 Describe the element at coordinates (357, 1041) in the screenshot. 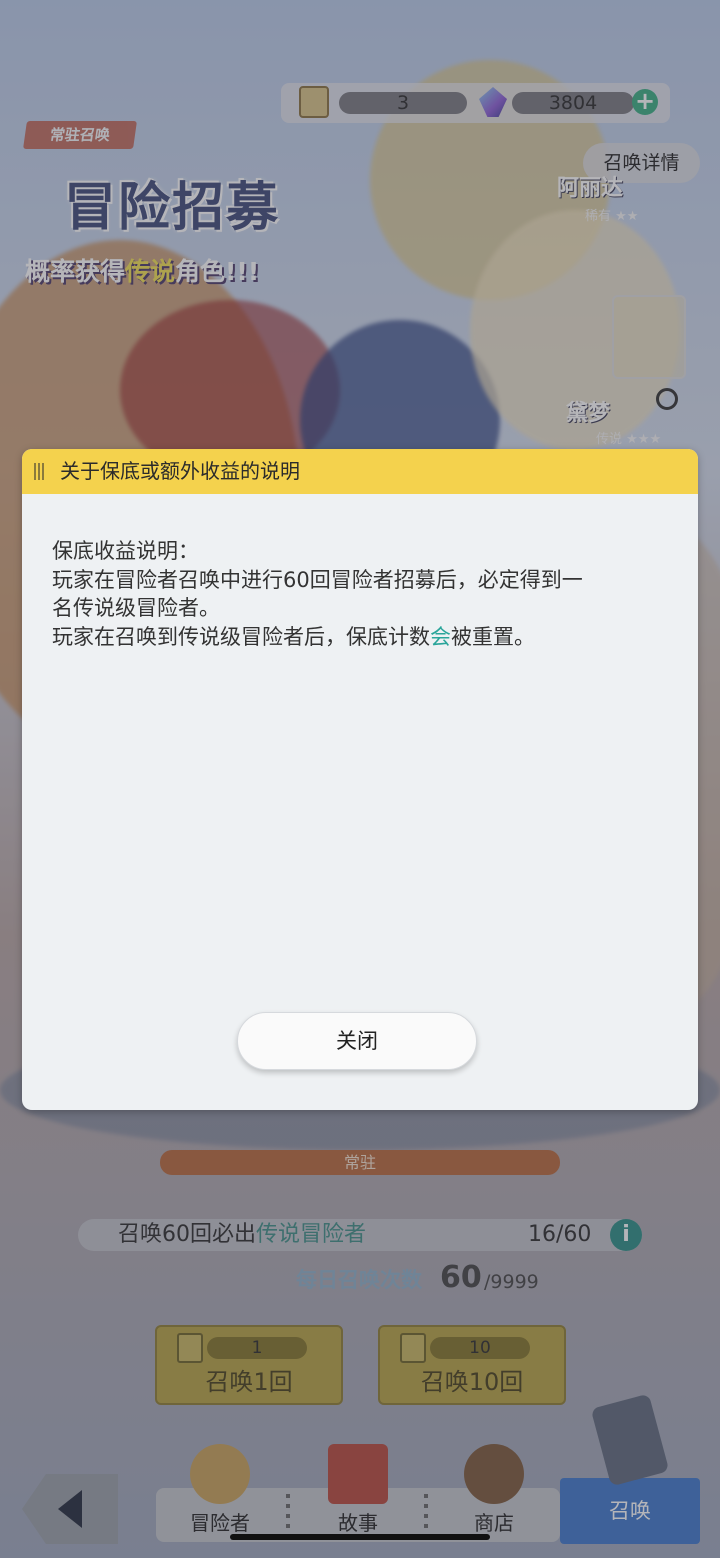

I see `close-button: 关闭` at that location.